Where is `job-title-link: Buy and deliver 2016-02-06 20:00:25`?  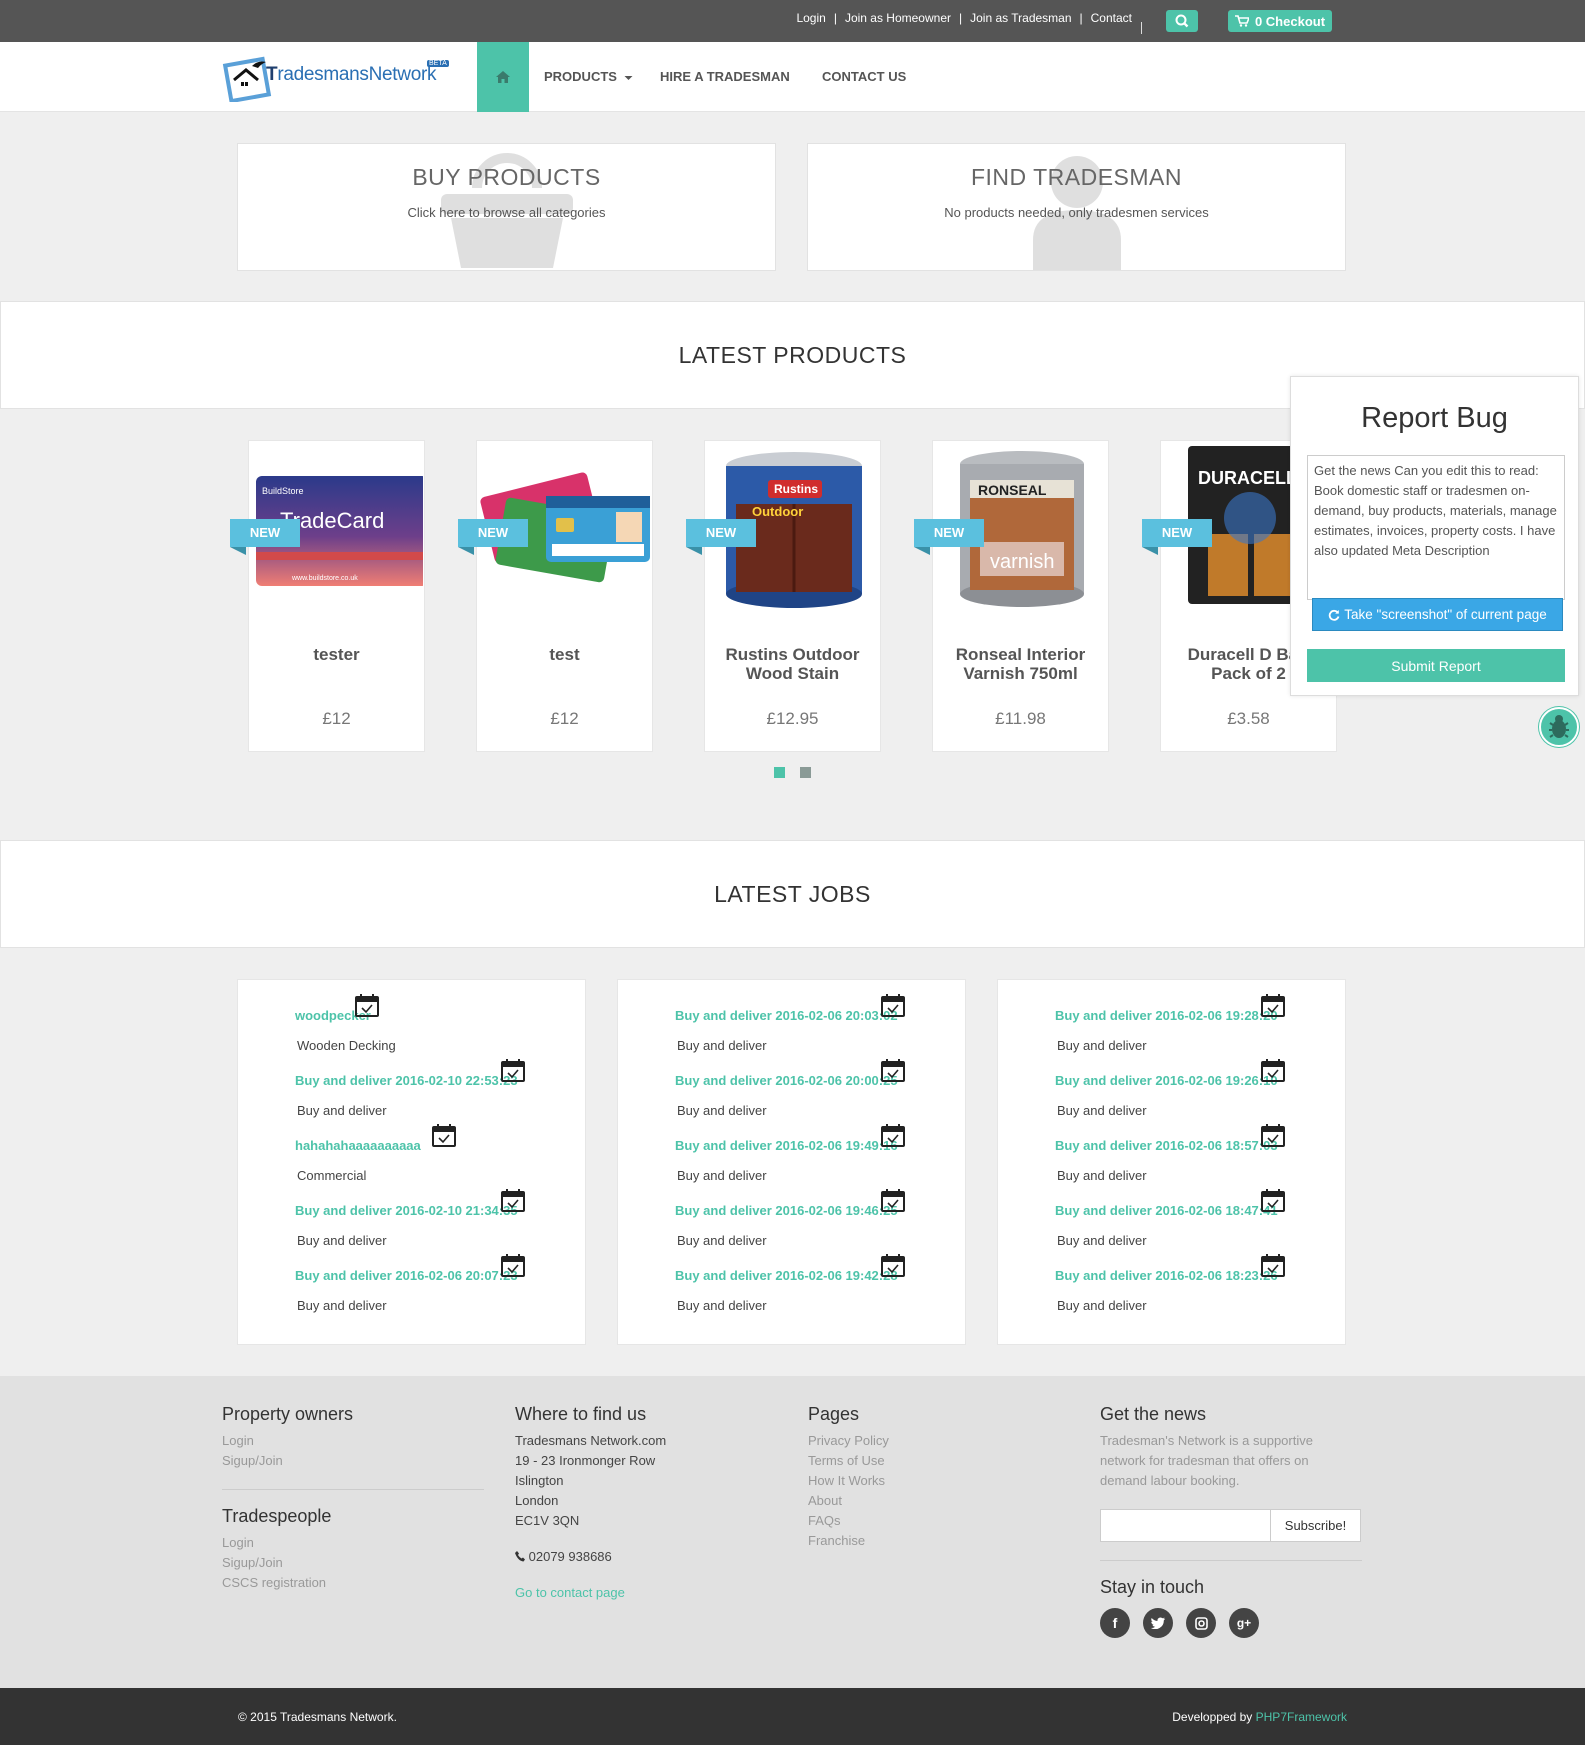
job-title-link: Buy and deliver 2016-02-06 20:00:25 is located at coordinates (786, 1080).